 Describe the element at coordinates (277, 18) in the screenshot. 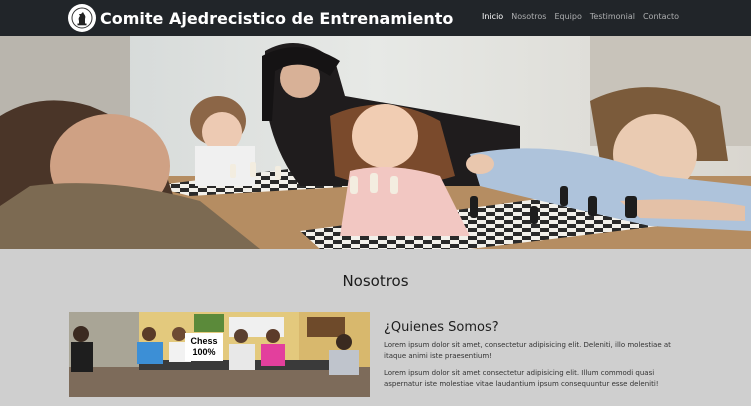

I see `brand-title: Comite Ajedrecistico de Entrenamiento` at that location.